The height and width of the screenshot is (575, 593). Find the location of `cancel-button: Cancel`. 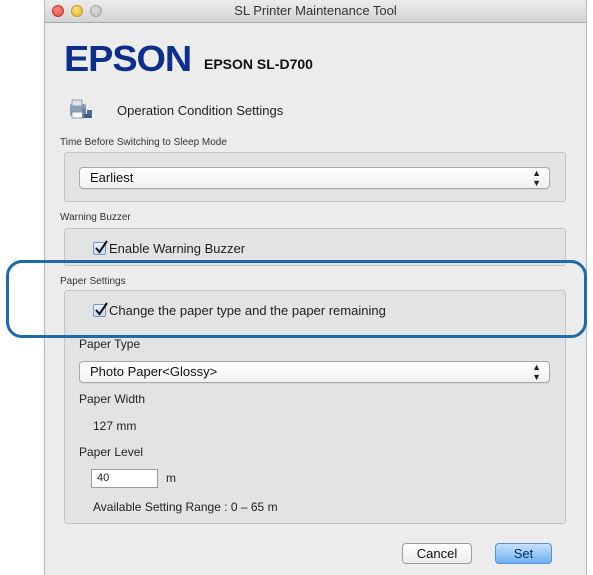

cancel-button: Cancel is located at coordinates (437, 553).